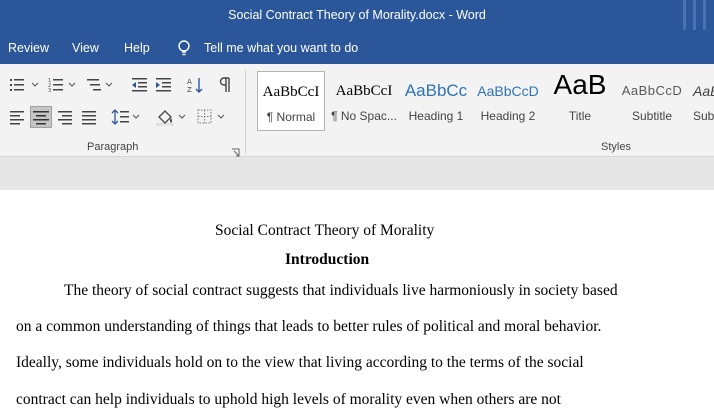 This screenshot has width=714, height=417. What do you see at coordinates (28, 48) in the screenshot?
I see `tab-review: Review` at bounding box center [28, 48].